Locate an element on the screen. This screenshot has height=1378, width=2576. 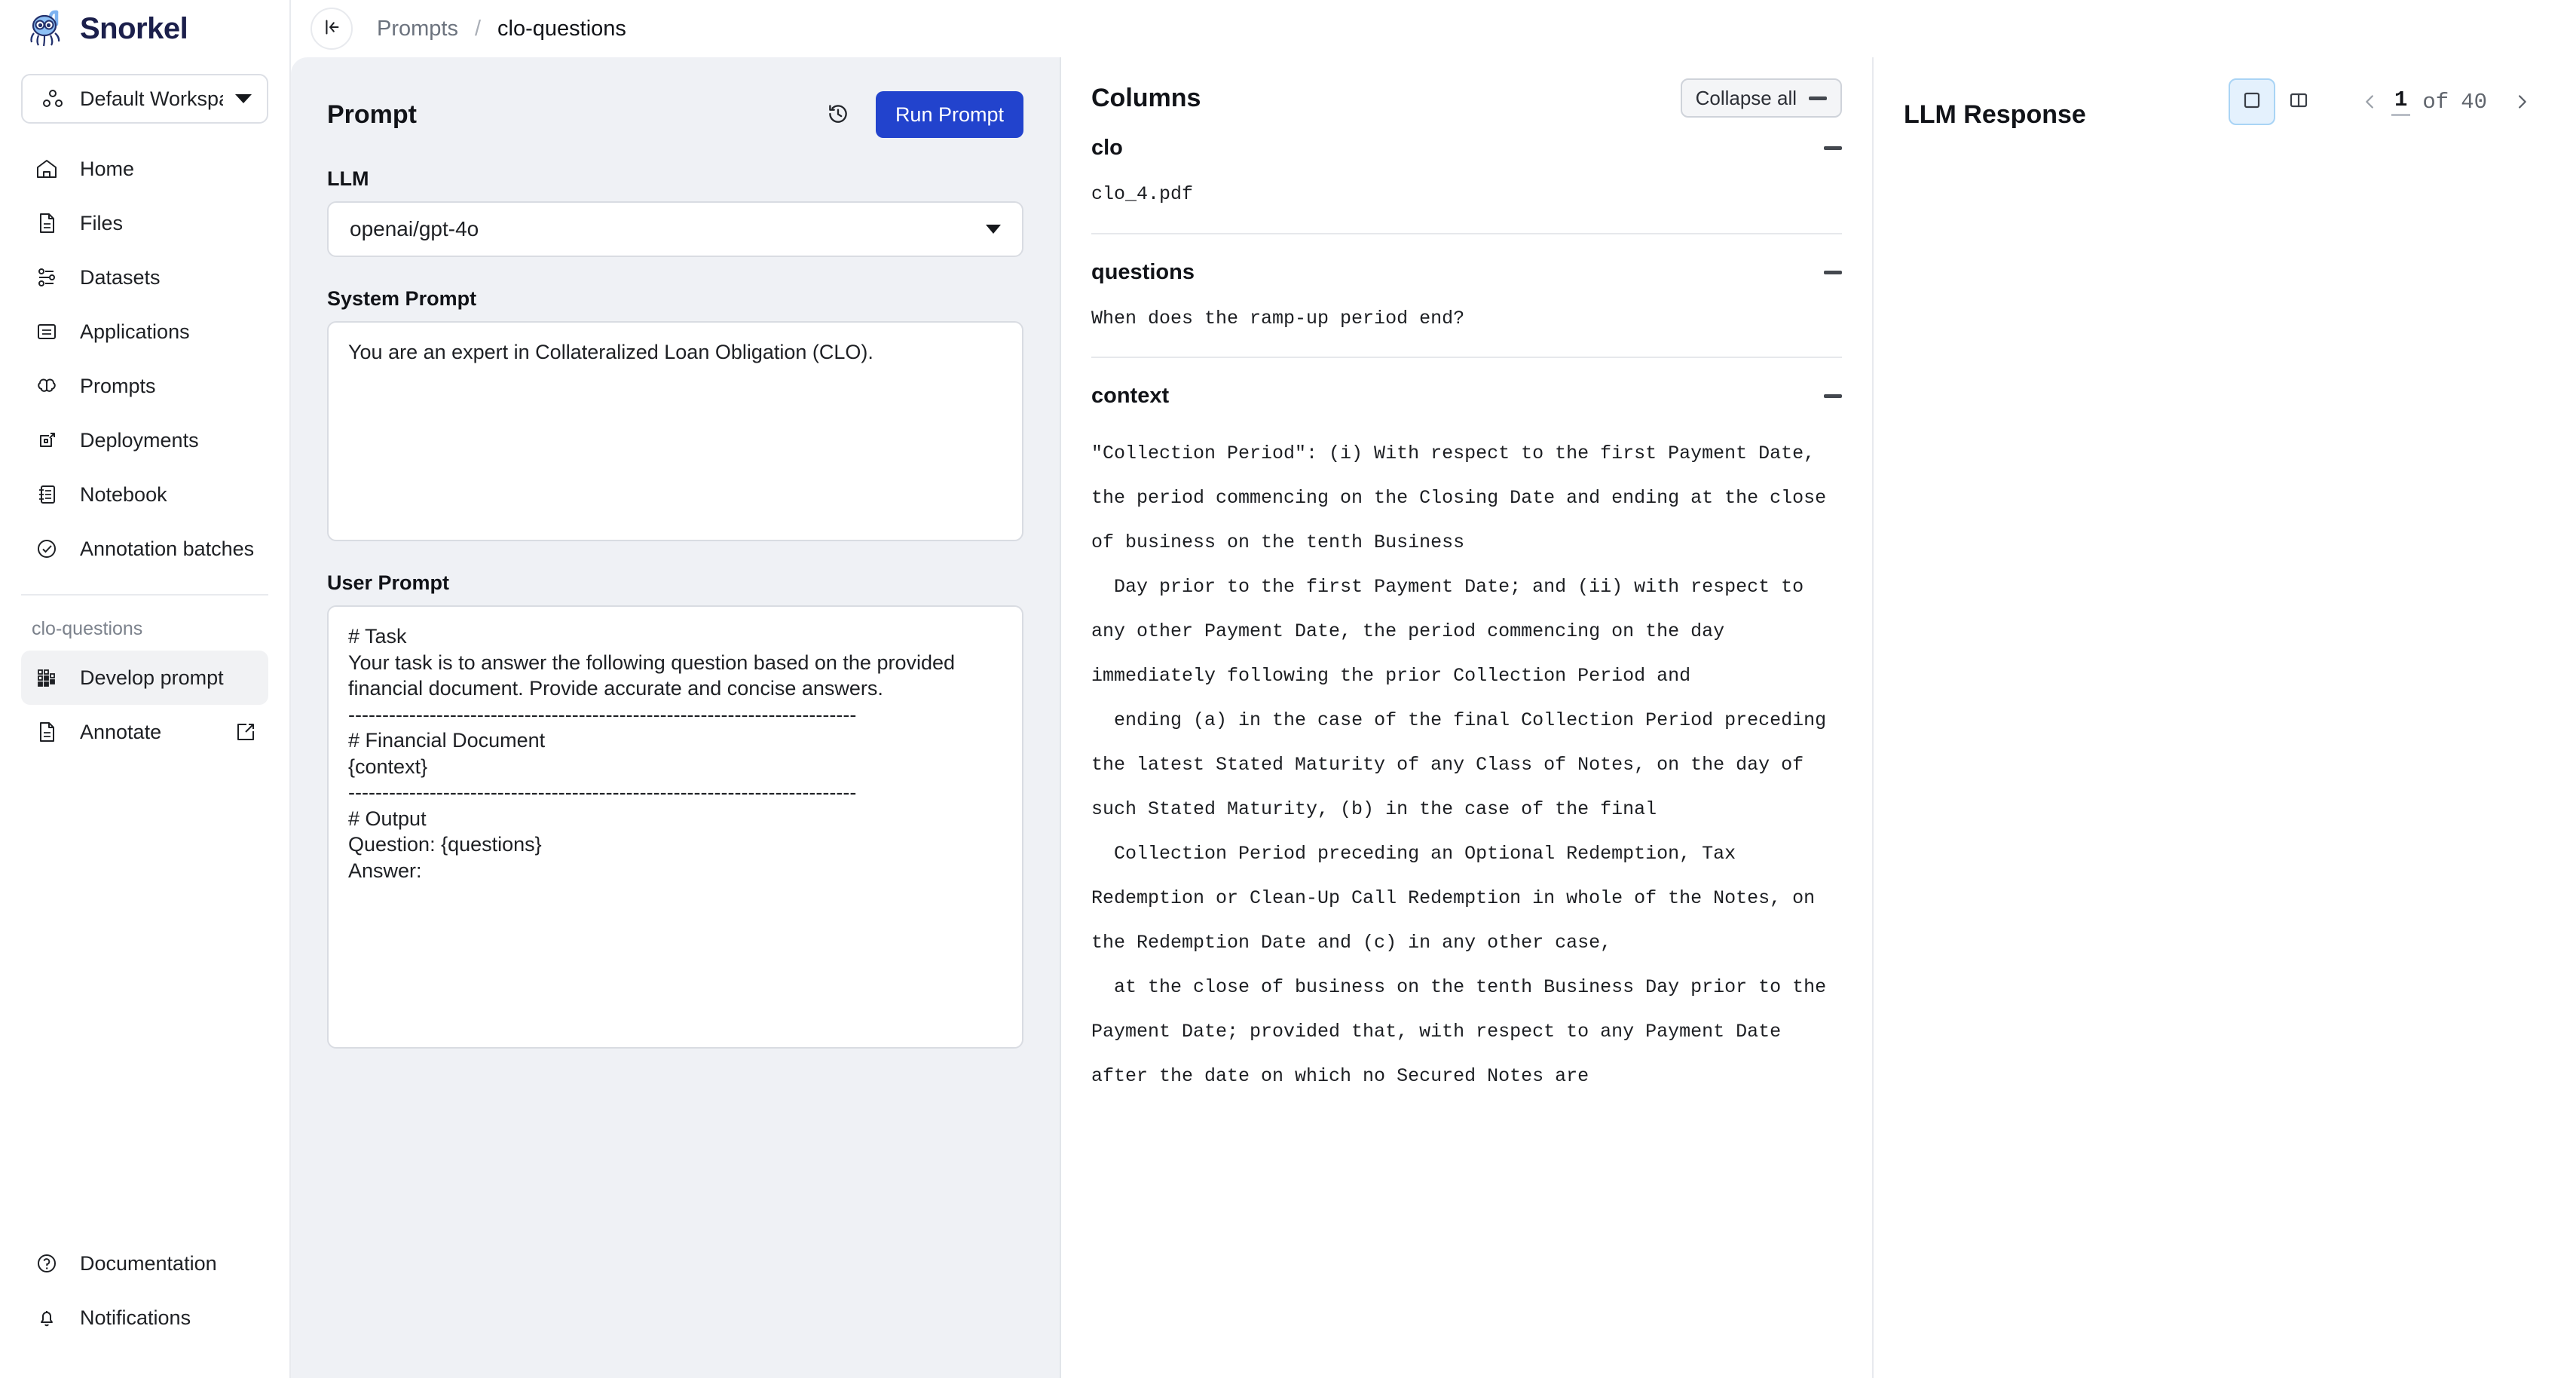
sidebar-item-label: Home is located at coordinates (108, 168).